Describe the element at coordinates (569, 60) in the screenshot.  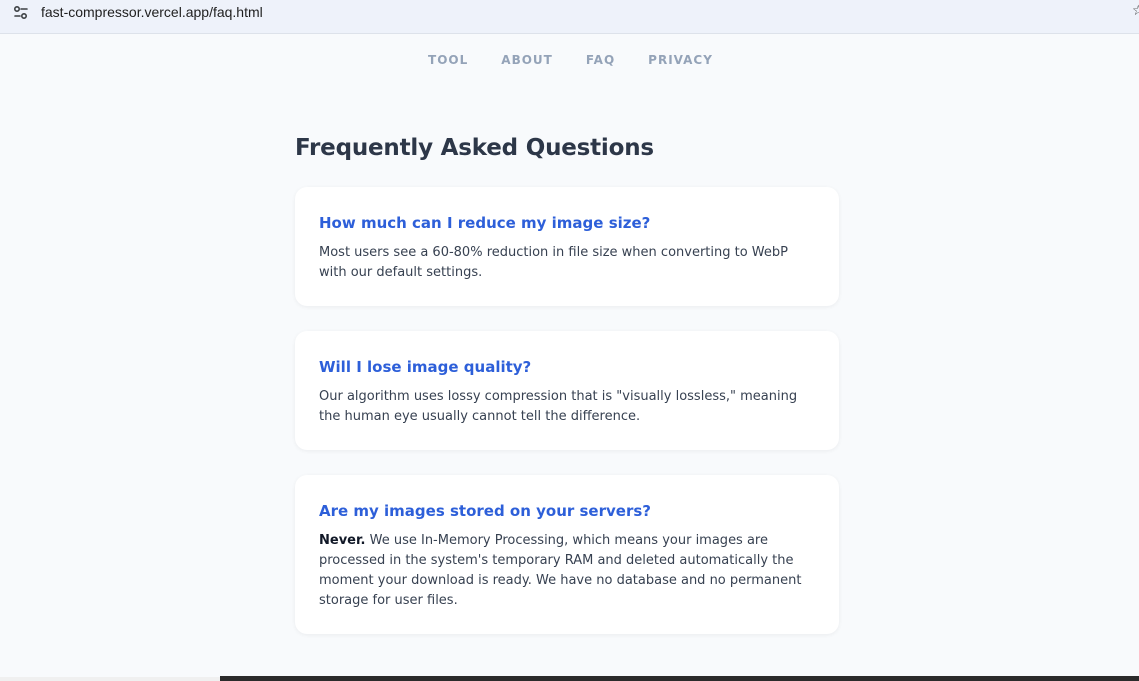
I see `main-nav: TOOL ABOUT FAQ PRIVACY` at that location.